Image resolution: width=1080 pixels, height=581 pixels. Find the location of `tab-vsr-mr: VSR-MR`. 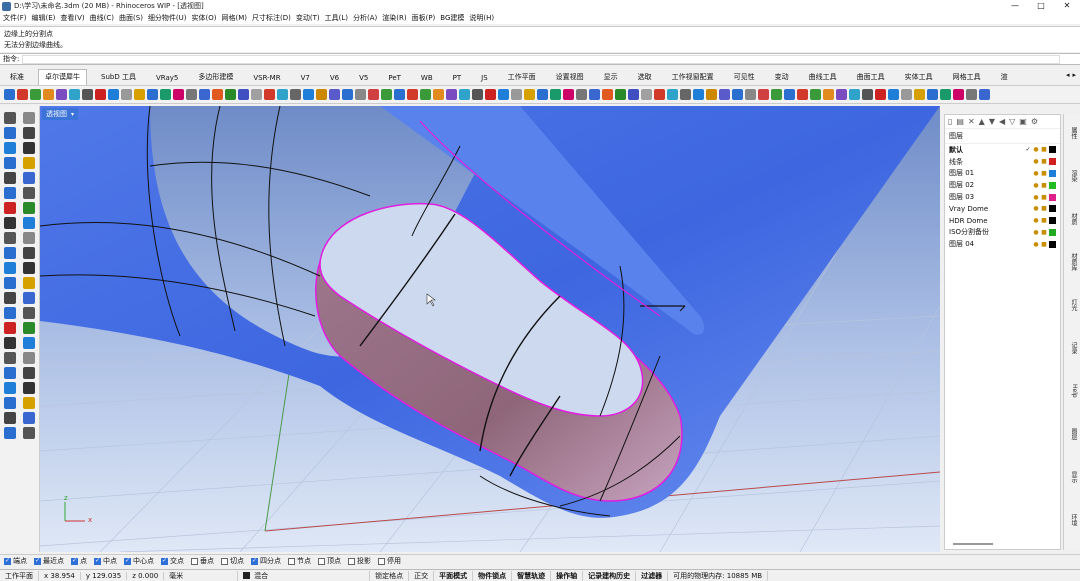

tab-vsr-mr: VSR-MR is located at coordinates (266, 78).